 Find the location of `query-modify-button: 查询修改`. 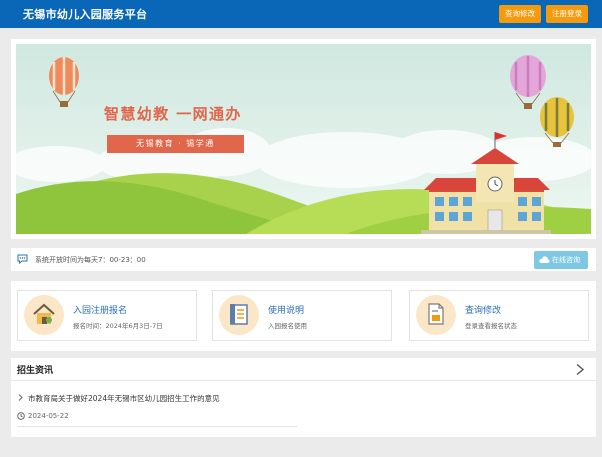

query-modify-button: 查询修改 is located at coordinates (520, 14).